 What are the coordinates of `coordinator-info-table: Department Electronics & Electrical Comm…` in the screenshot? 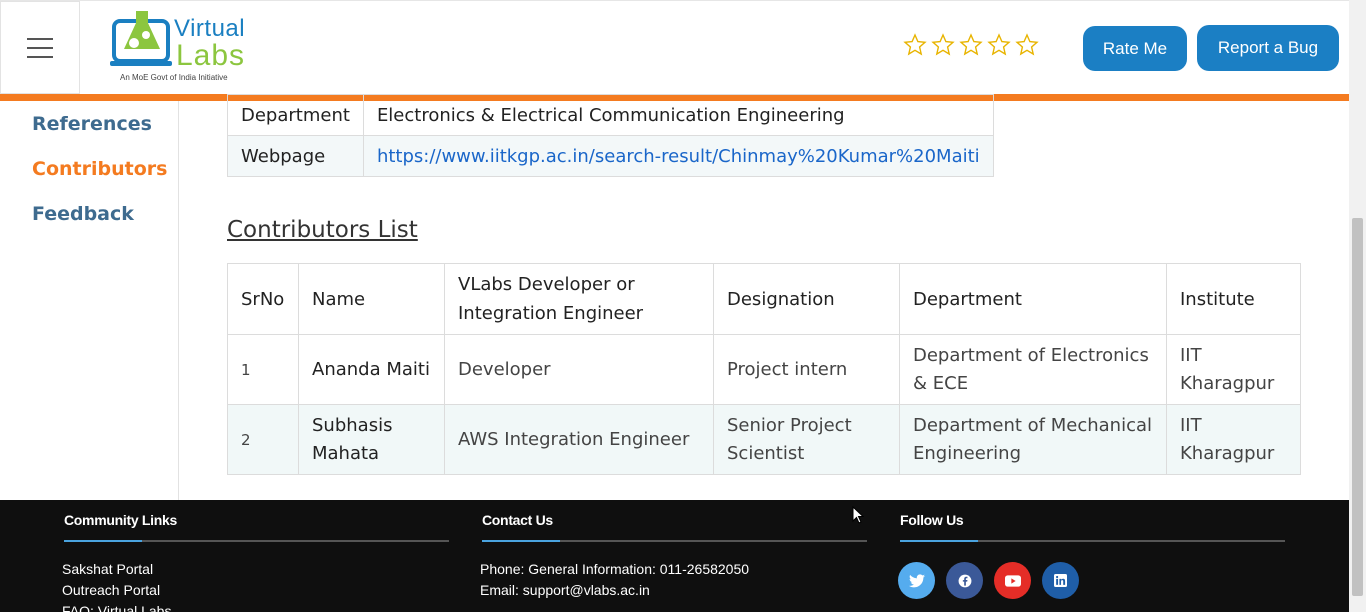 It's located at (610, 135).